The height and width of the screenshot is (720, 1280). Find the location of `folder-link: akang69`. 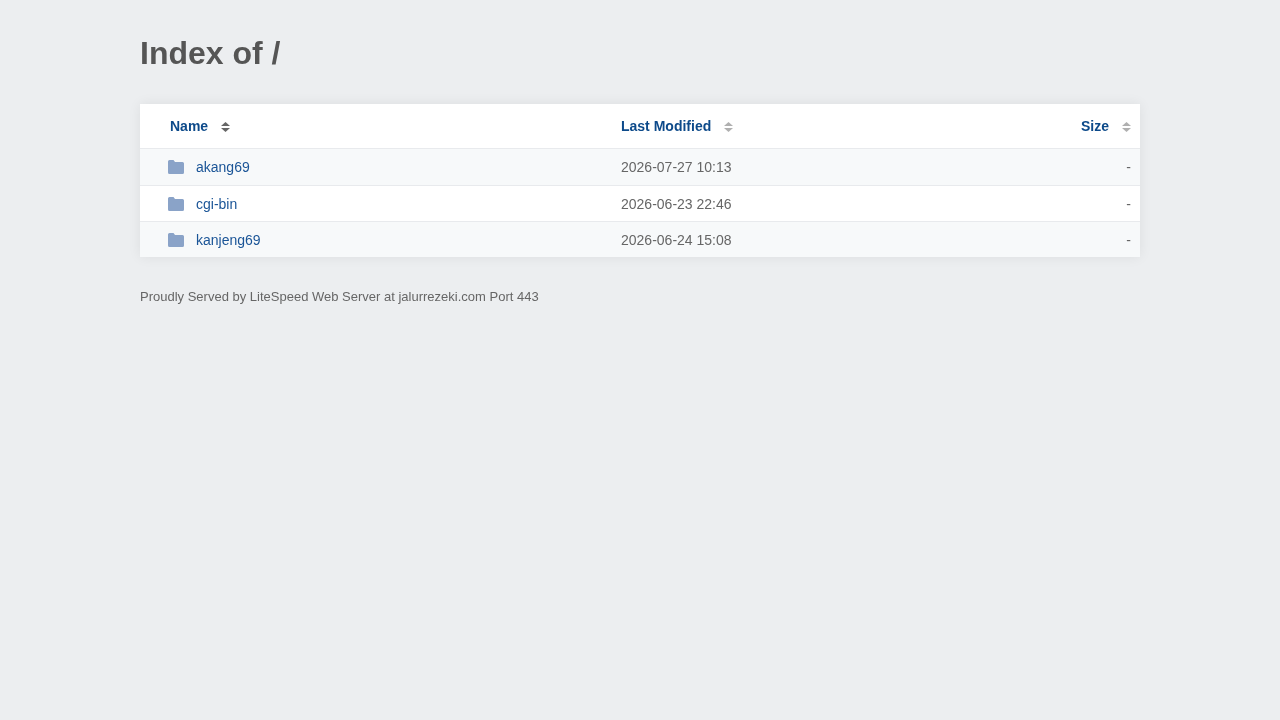

folder-link: akang69 is located at coordinates (223, 167).